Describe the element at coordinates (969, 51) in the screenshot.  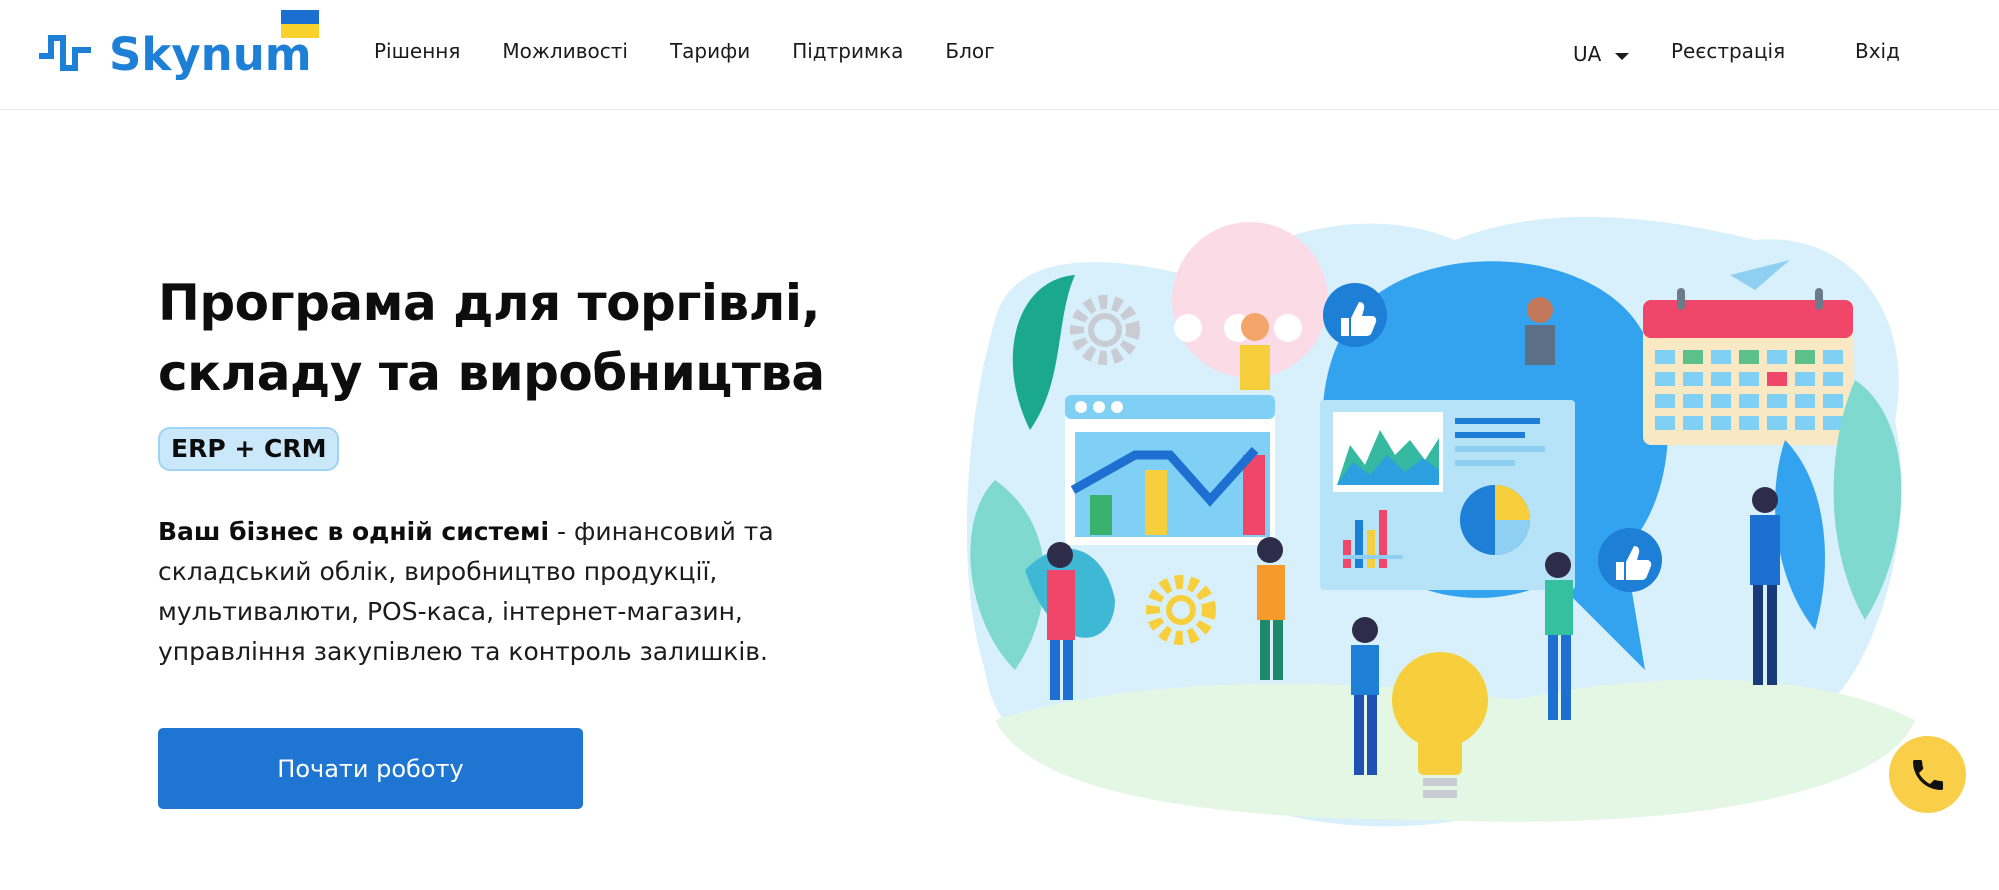
I see `nav-item-blog: Блог` at that location.